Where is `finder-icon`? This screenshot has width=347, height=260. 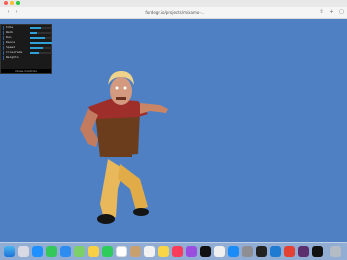
finder-icon is located at coordinates (9, 251).